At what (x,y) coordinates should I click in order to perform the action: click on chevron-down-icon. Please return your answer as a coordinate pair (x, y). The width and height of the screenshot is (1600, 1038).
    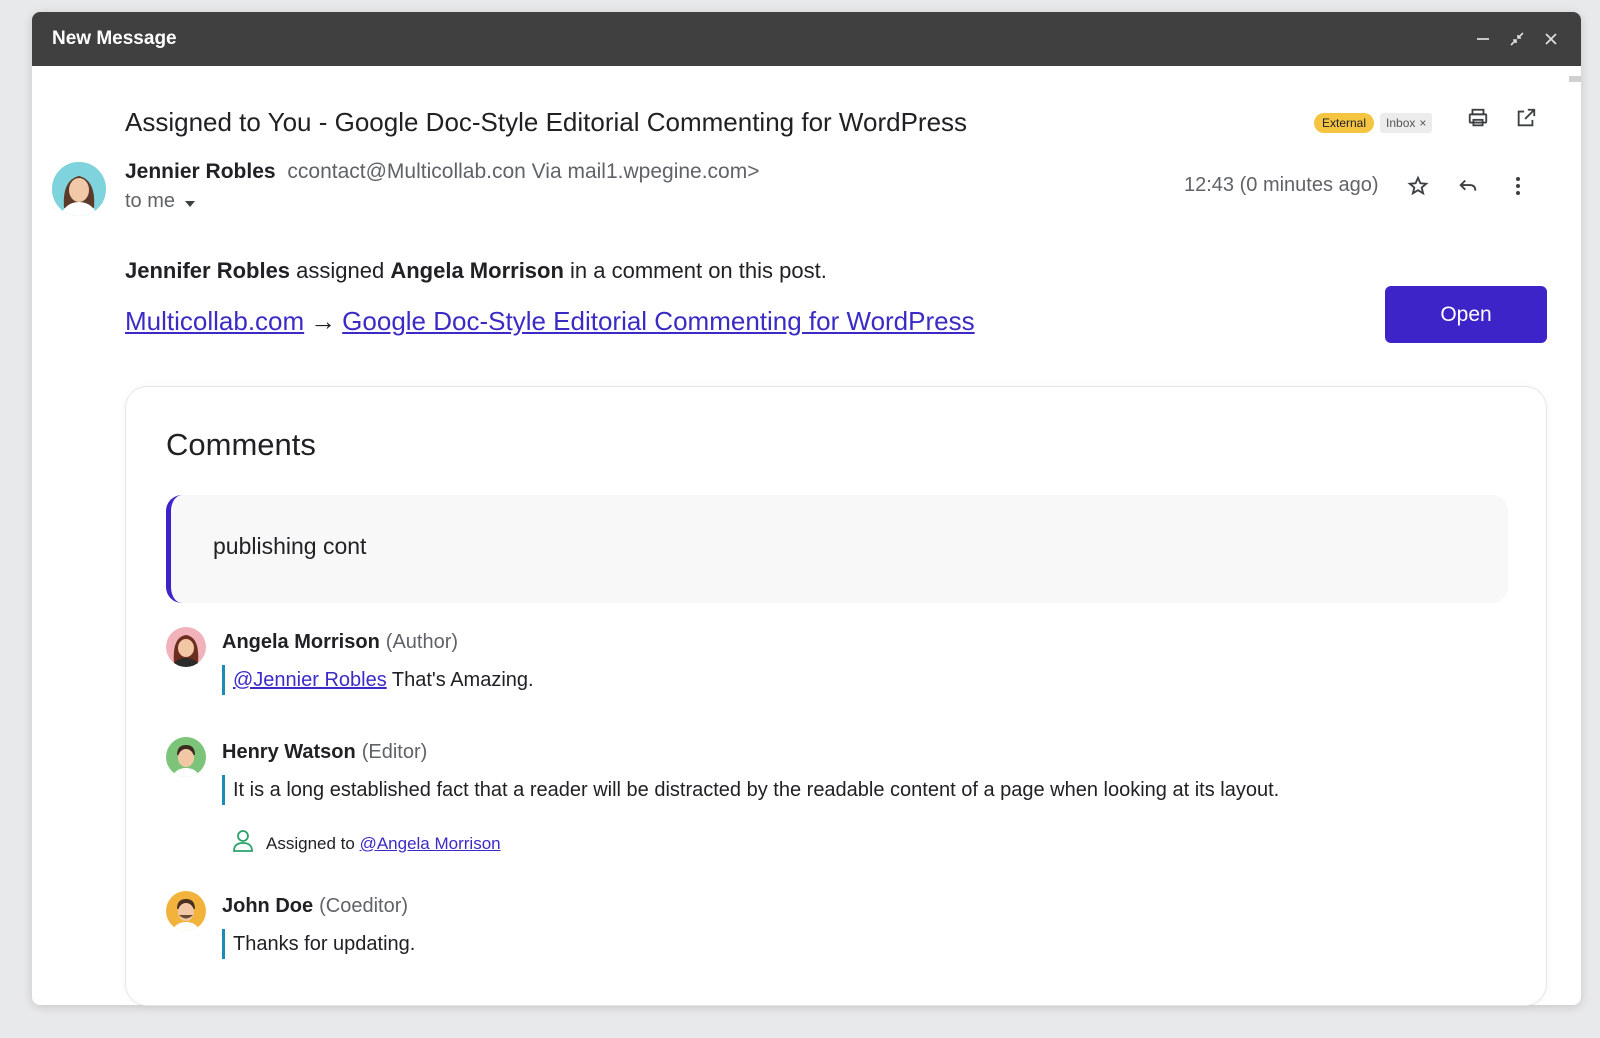
    Looking at the image, I should click on (190, 201).